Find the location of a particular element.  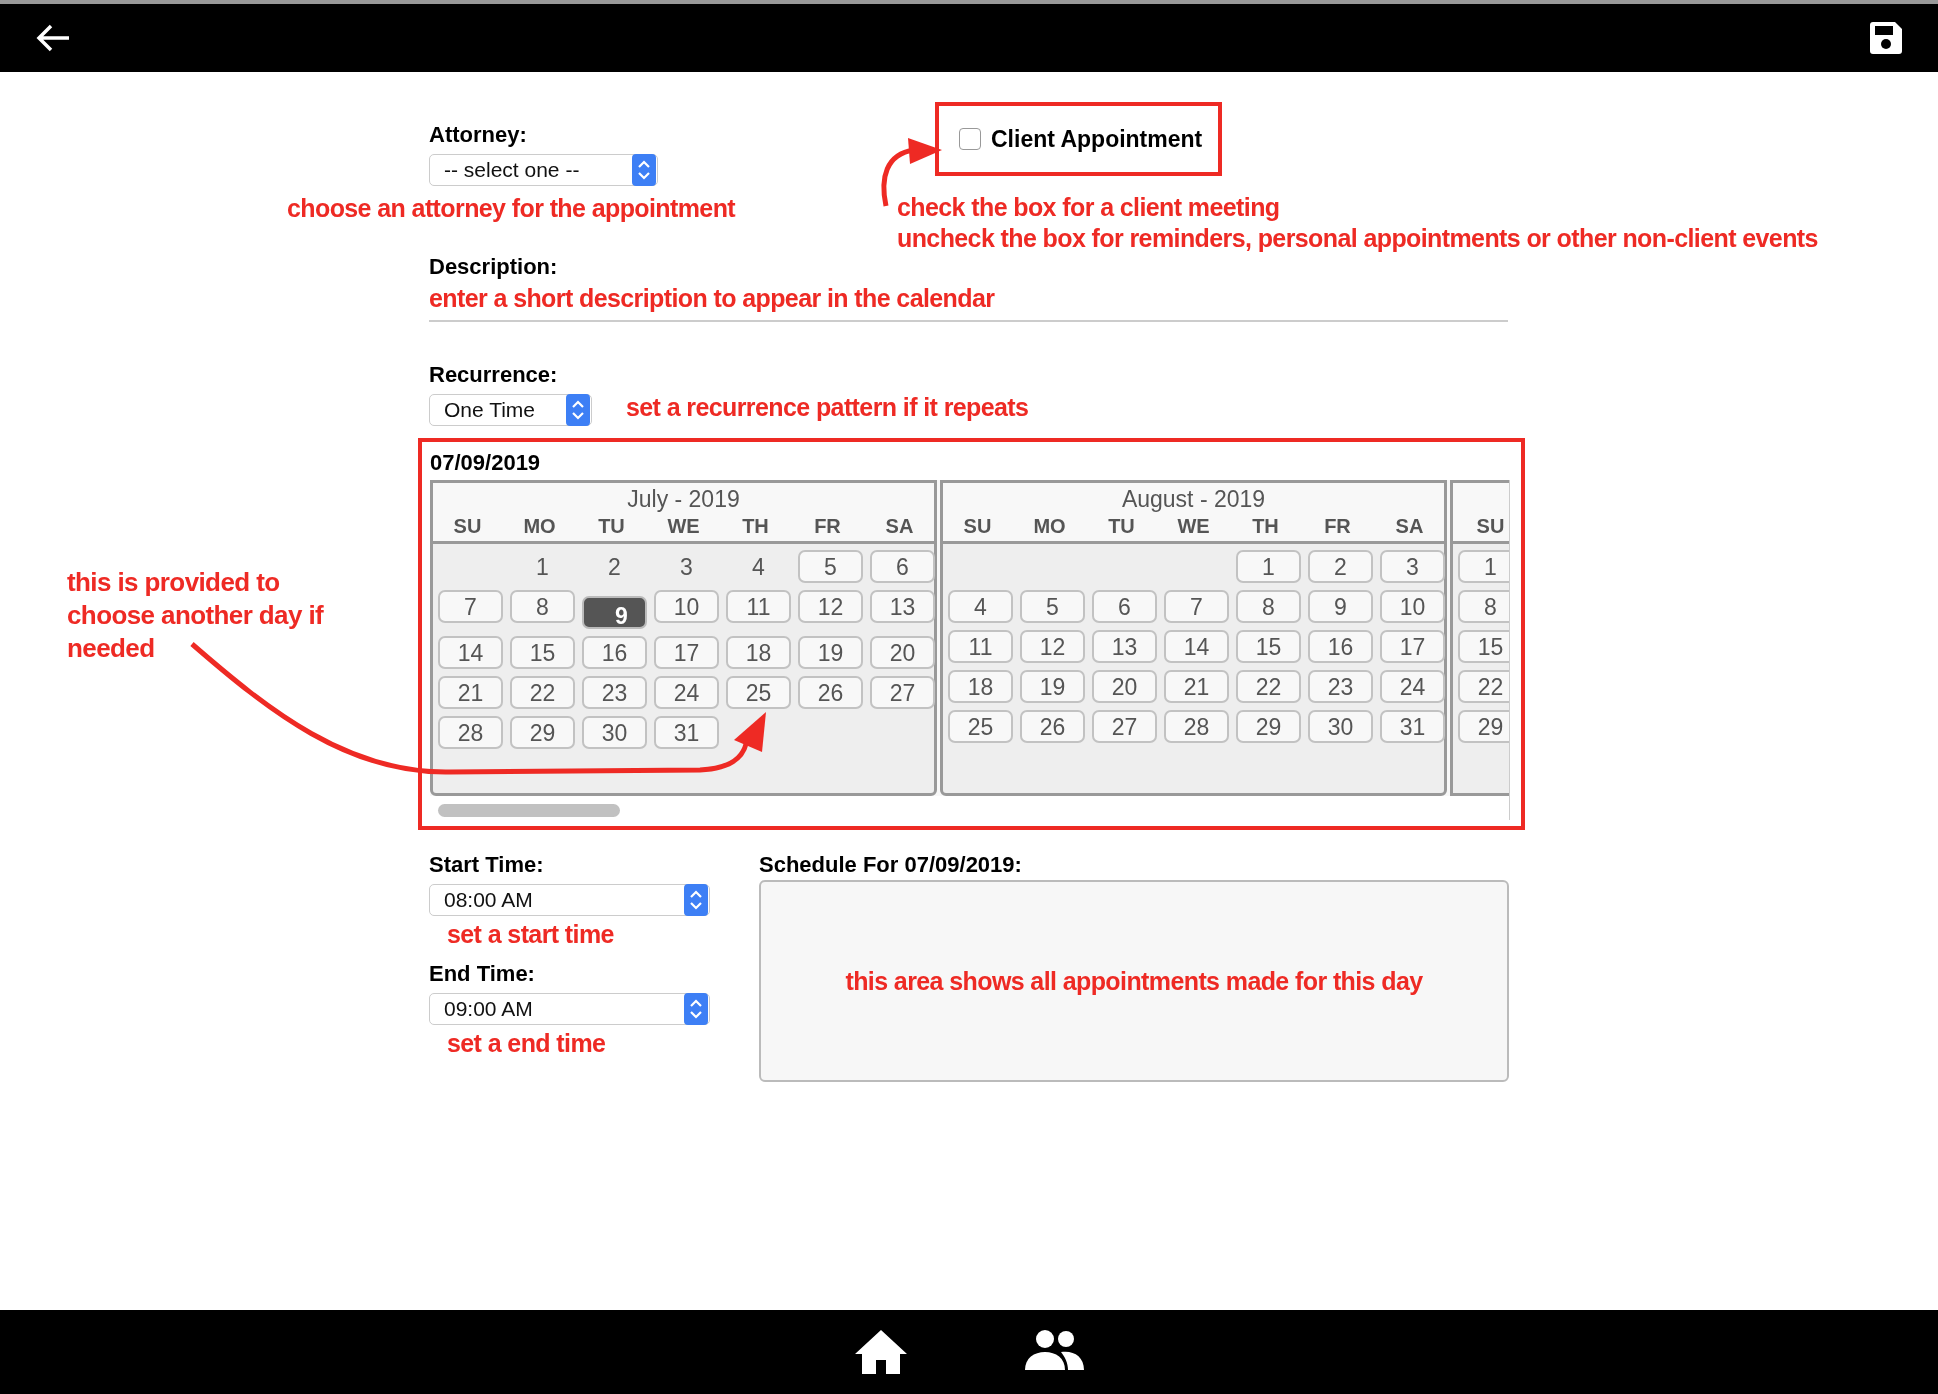

end-time-select: 09:00 AM is located at coordinates (569, 1009).